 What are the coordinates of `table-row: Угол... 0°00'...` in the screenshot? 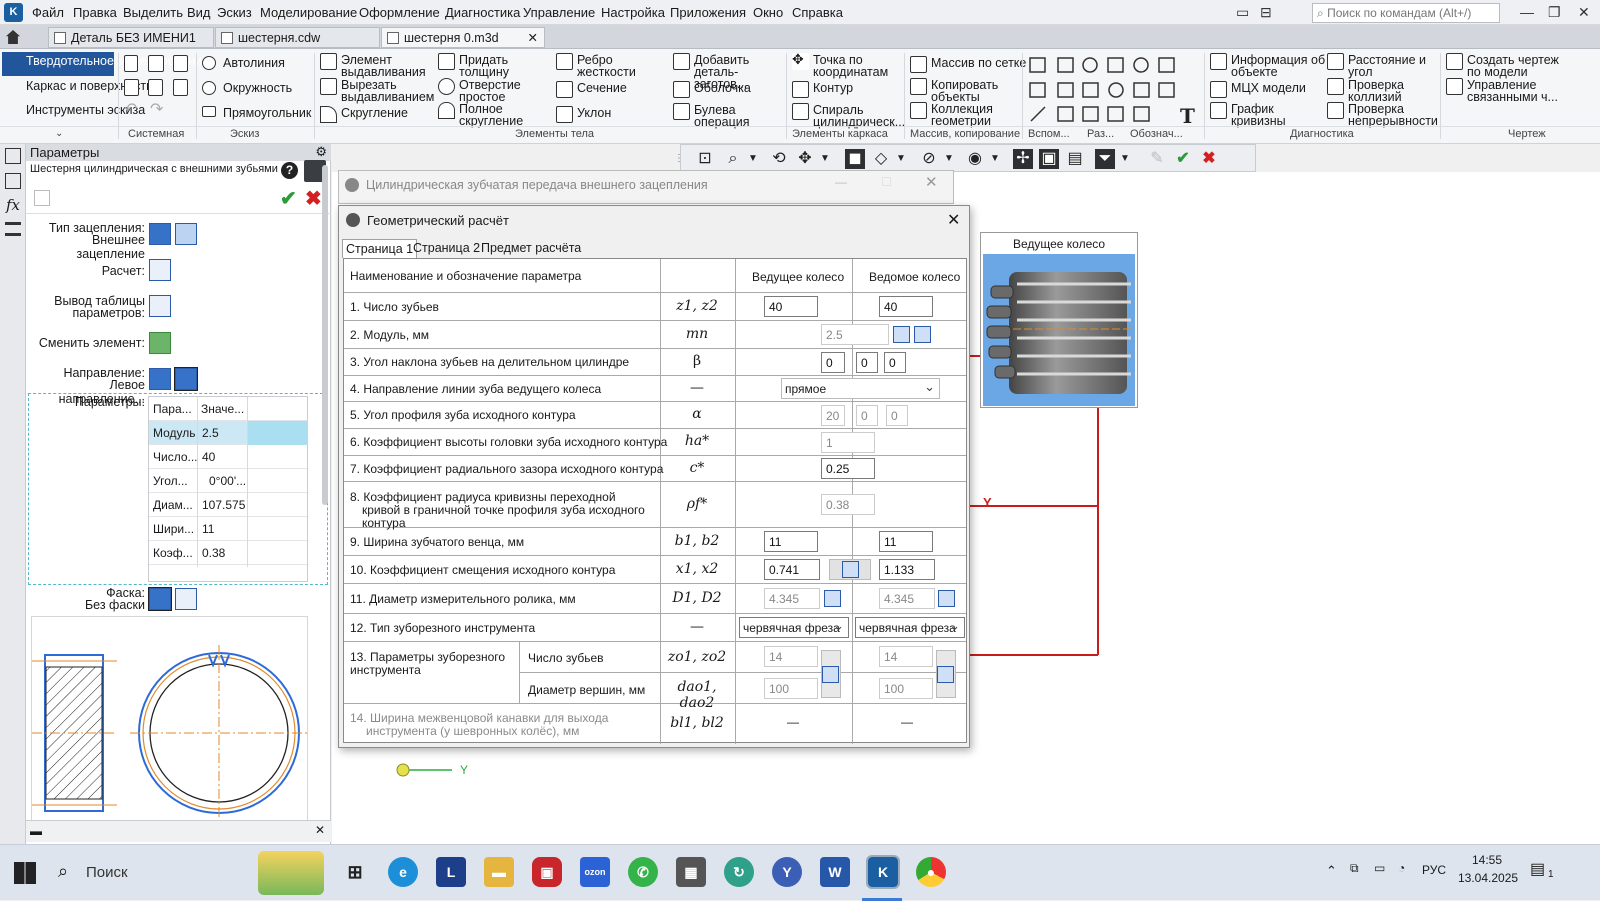 It's located at (228, 481).